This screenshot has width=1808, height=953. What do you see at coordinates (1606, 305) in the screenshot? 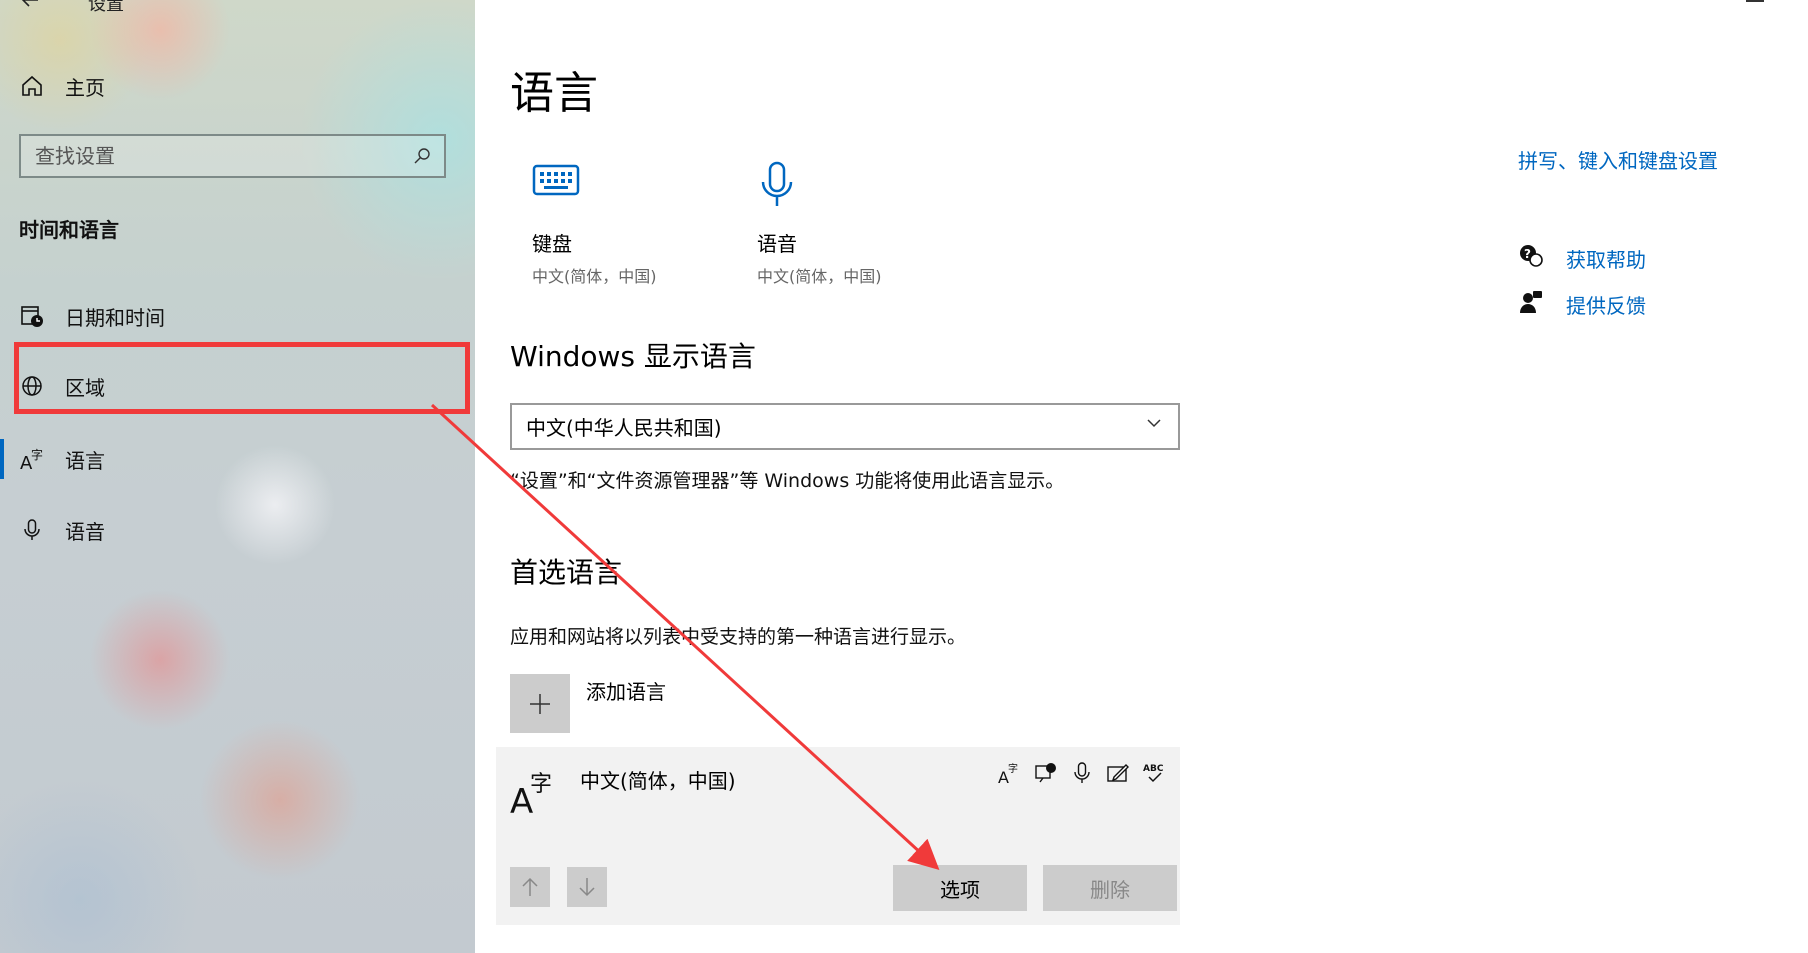
I see `give-feedback-label: 提供反馈` at bounding box center [1606, 305].